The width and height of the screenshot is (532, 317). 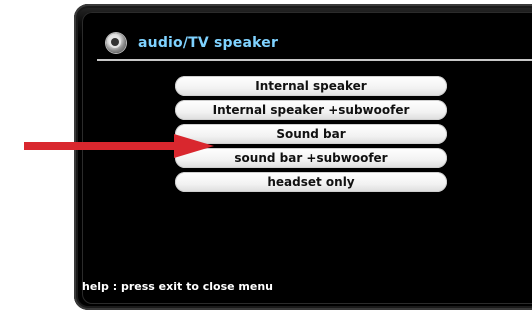 What do you see at coordinates (119, 148) in the screenshot?
I see `callout-arrow-icon` at bounding box center [119, 148].